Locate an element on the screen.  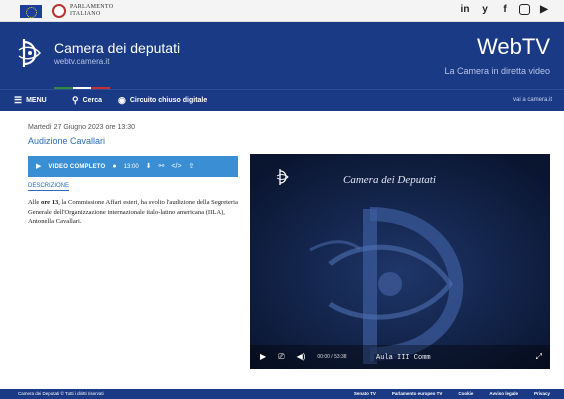
desc-intro: Alle is located at coordinates (35, 202).